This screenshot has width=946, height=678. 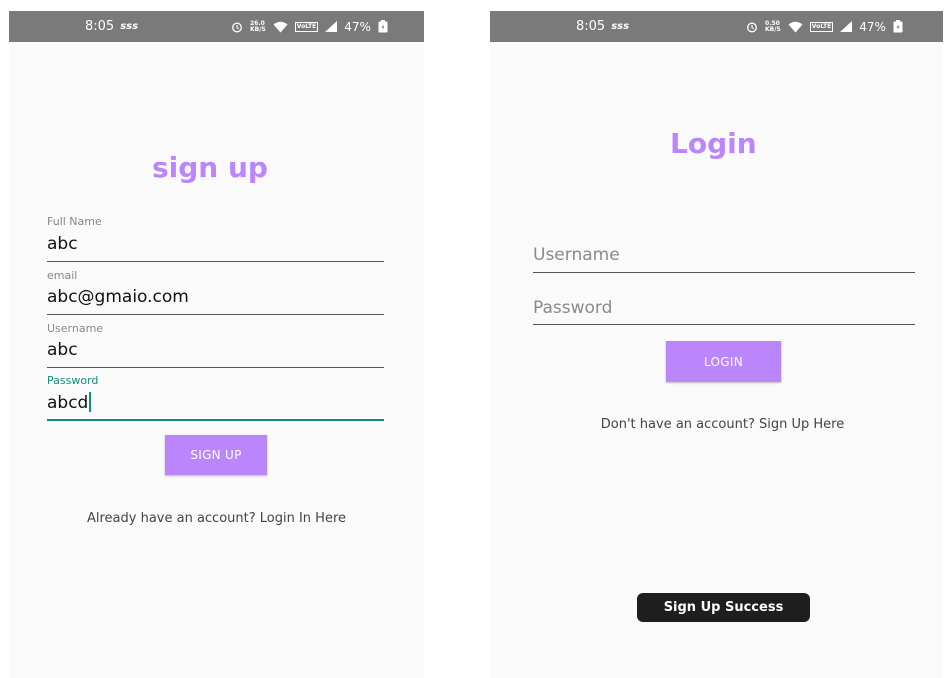 I want to click on status-icons: 0.50 KB/S VoLTE 47%, so click(x=824, y=27).